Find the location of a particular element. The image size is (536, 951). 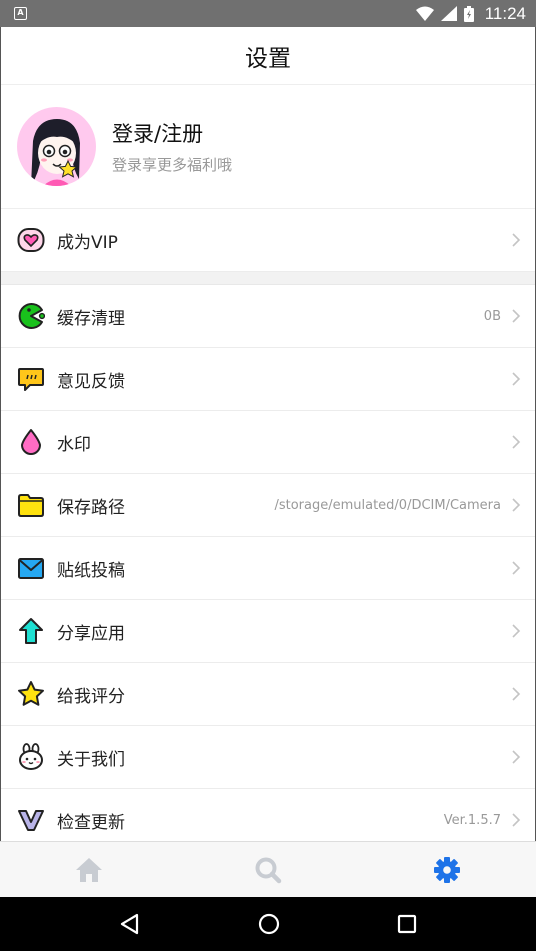

app-version-value: Ver.1.5.7 is located at coordinates (472, 820).